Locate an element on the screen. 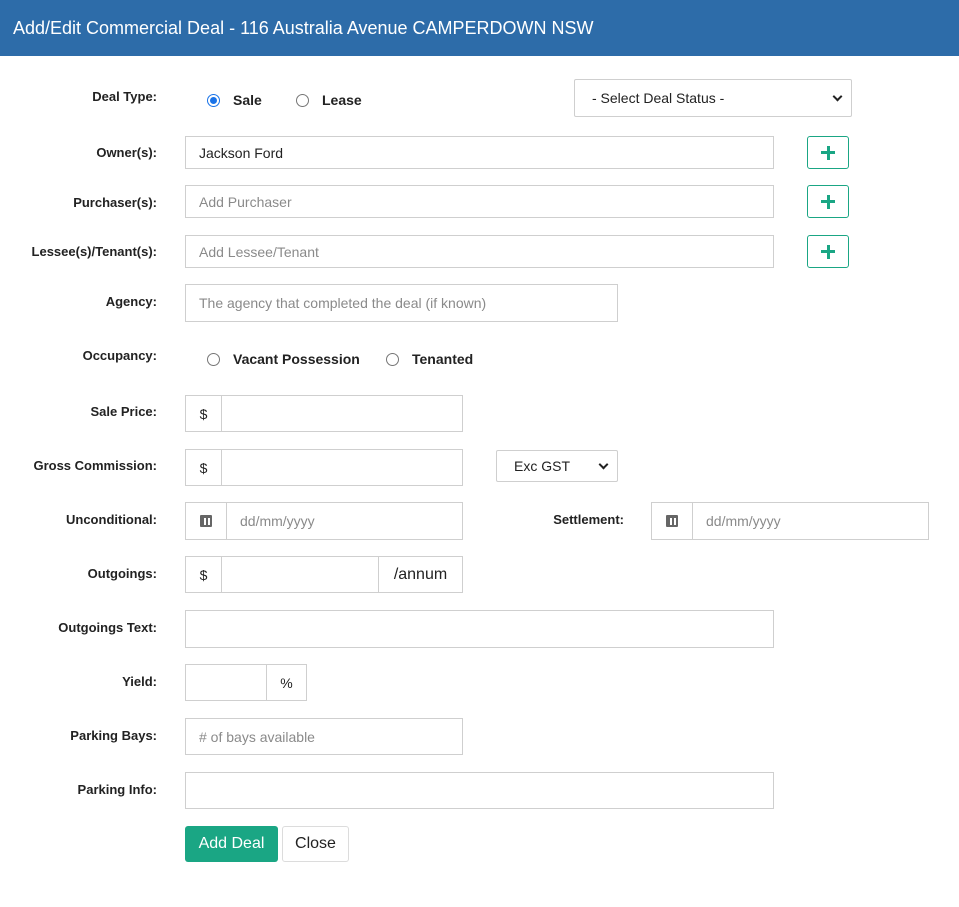  lessees-input: Add Lessee/Tenant is located at coordinates (479, 251).